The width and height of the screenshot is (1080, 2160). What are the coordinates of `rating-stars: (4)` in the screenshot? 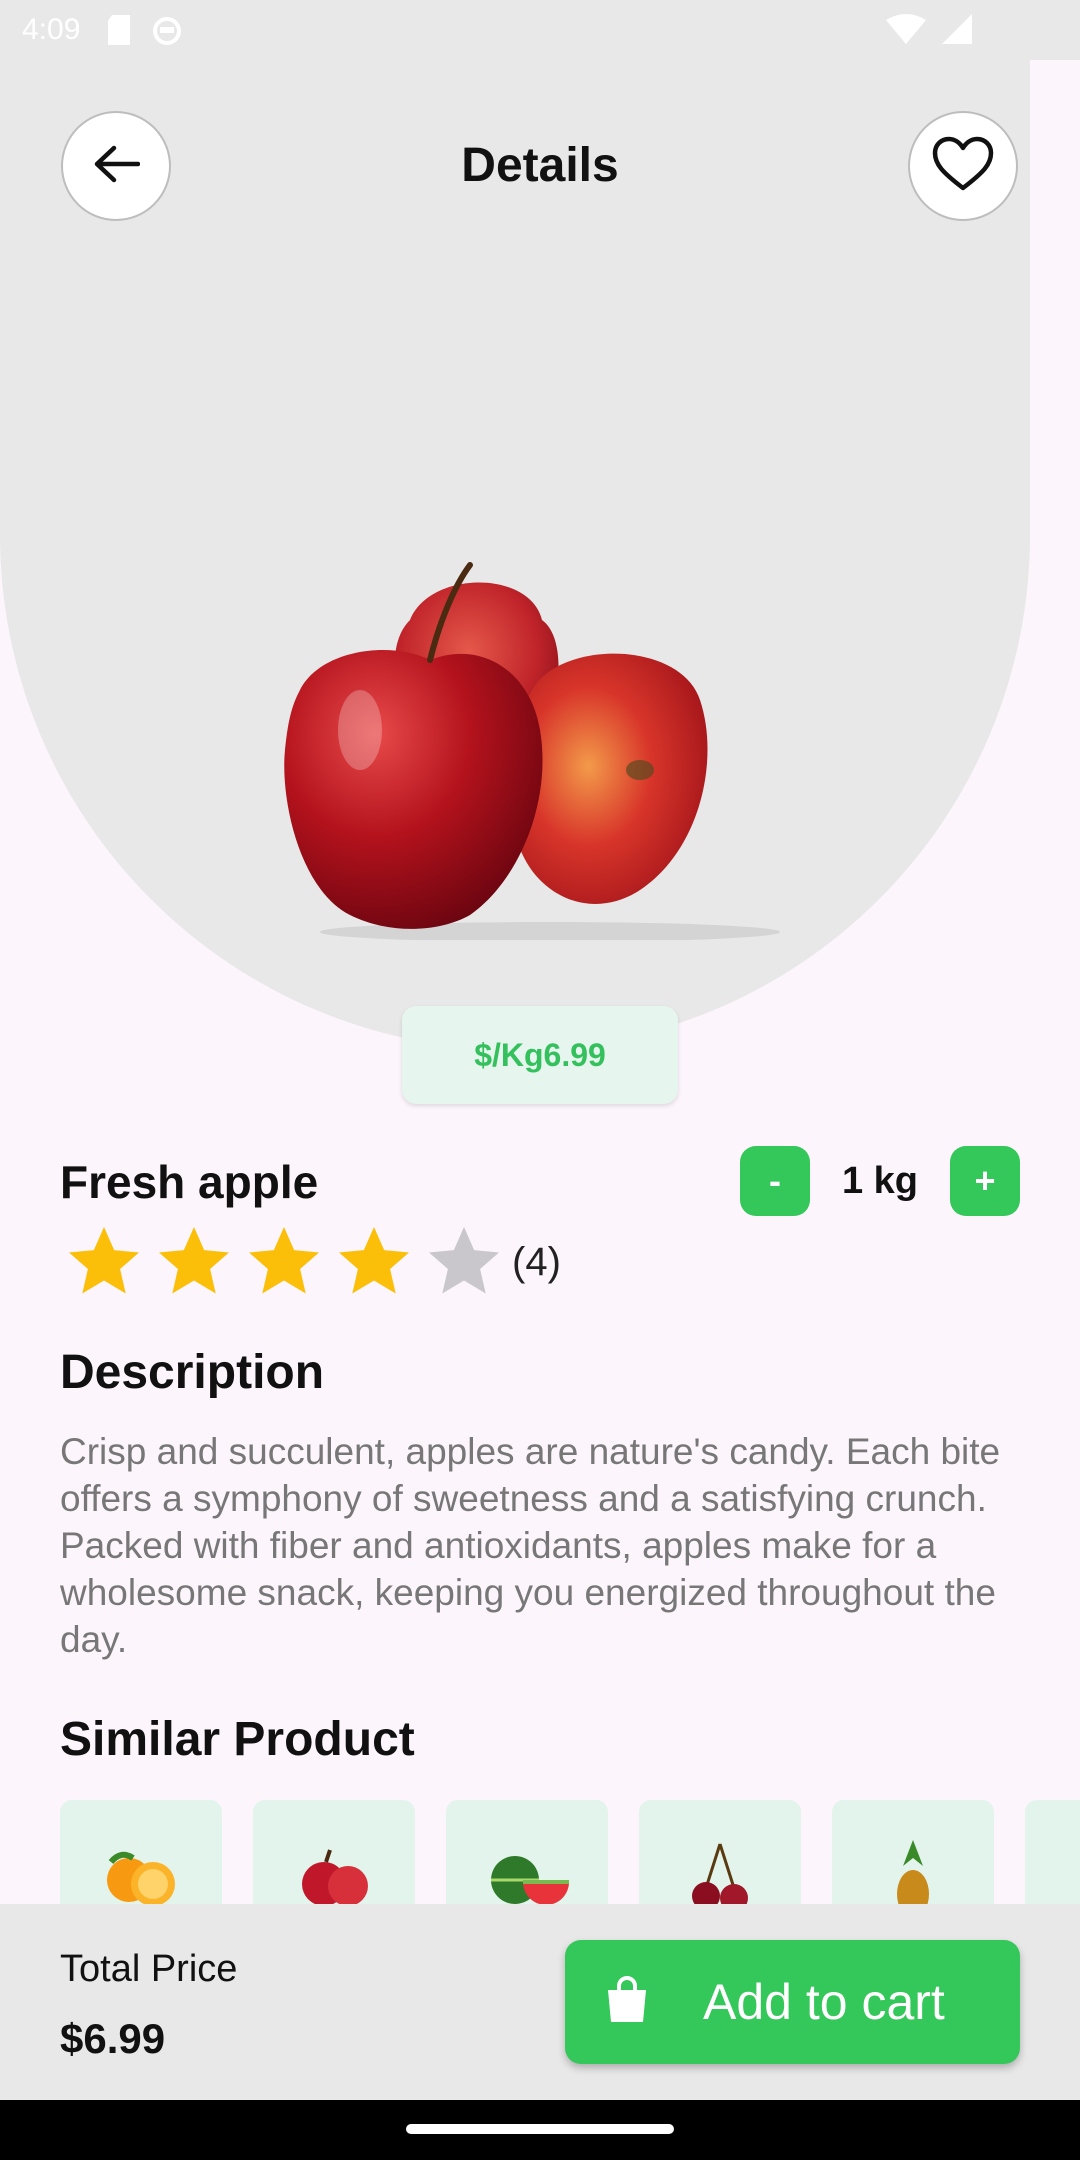 It's located at (311, 1262).